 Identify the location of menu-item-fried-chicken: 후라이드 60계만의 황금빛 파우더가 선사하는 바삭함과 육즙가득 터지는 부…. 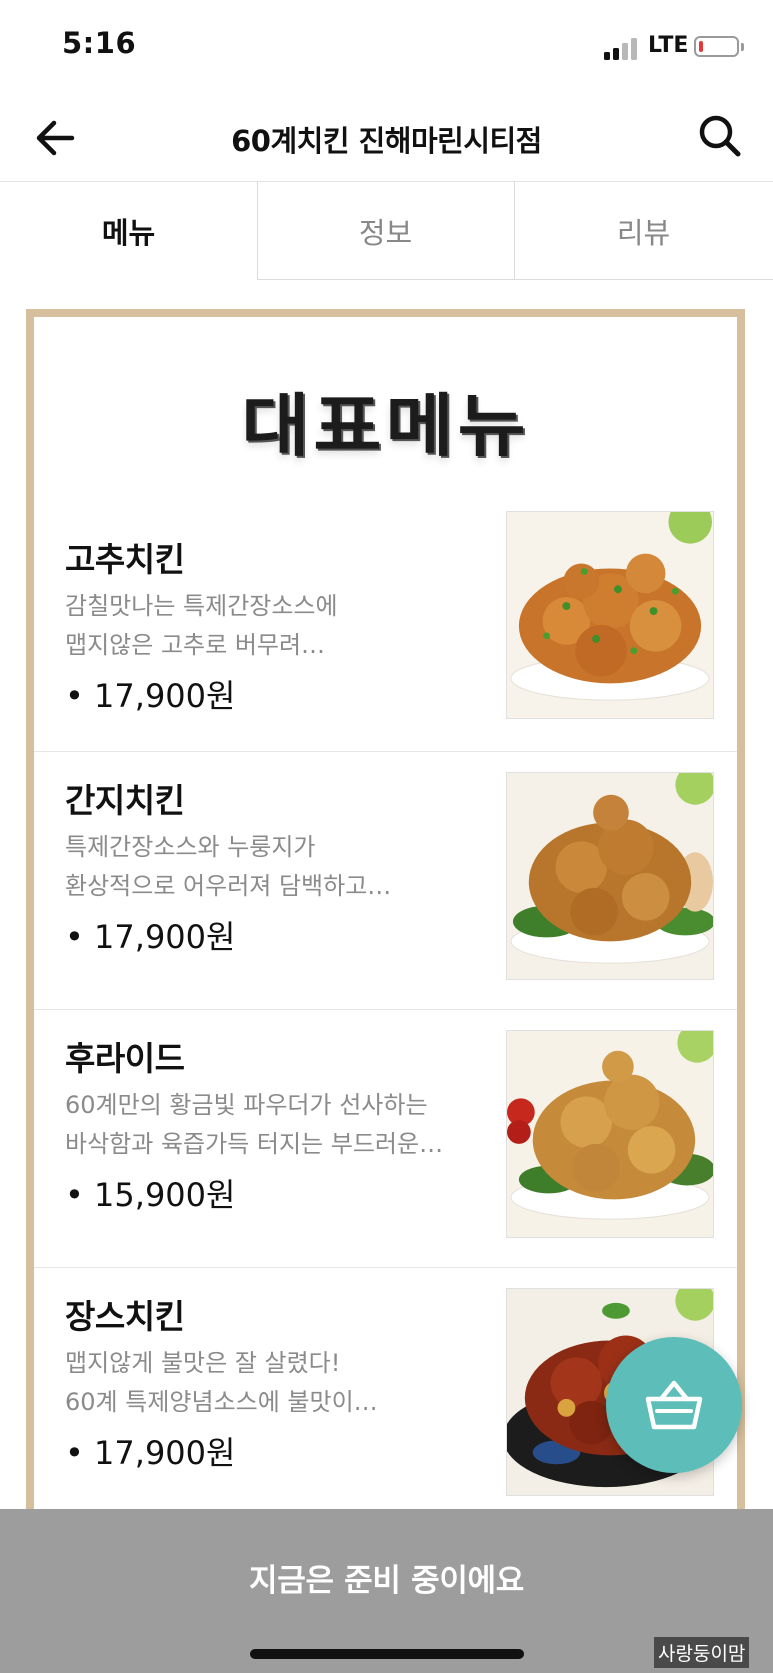
(385, 1138).